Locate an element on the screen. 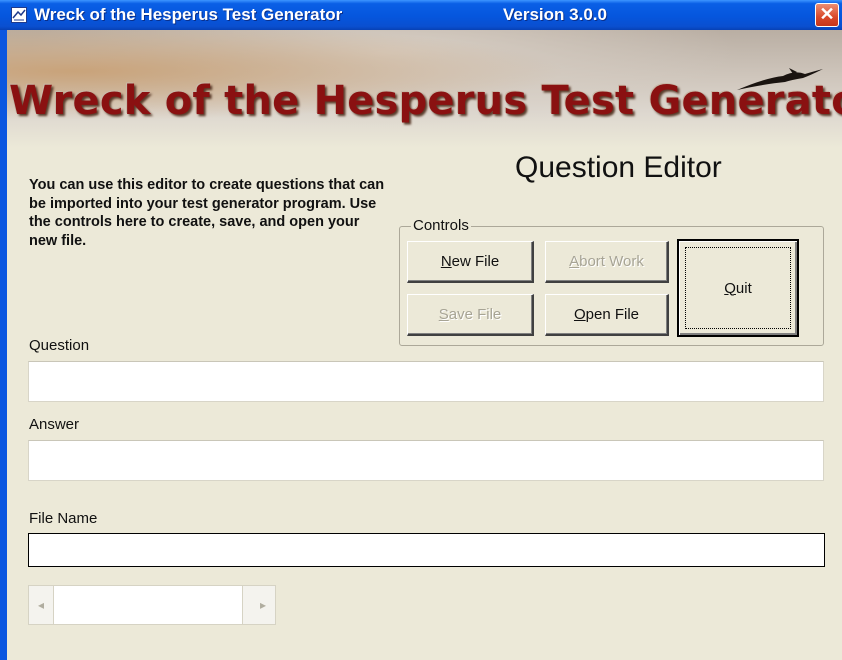  question-input is located at coordinates (426, 381).